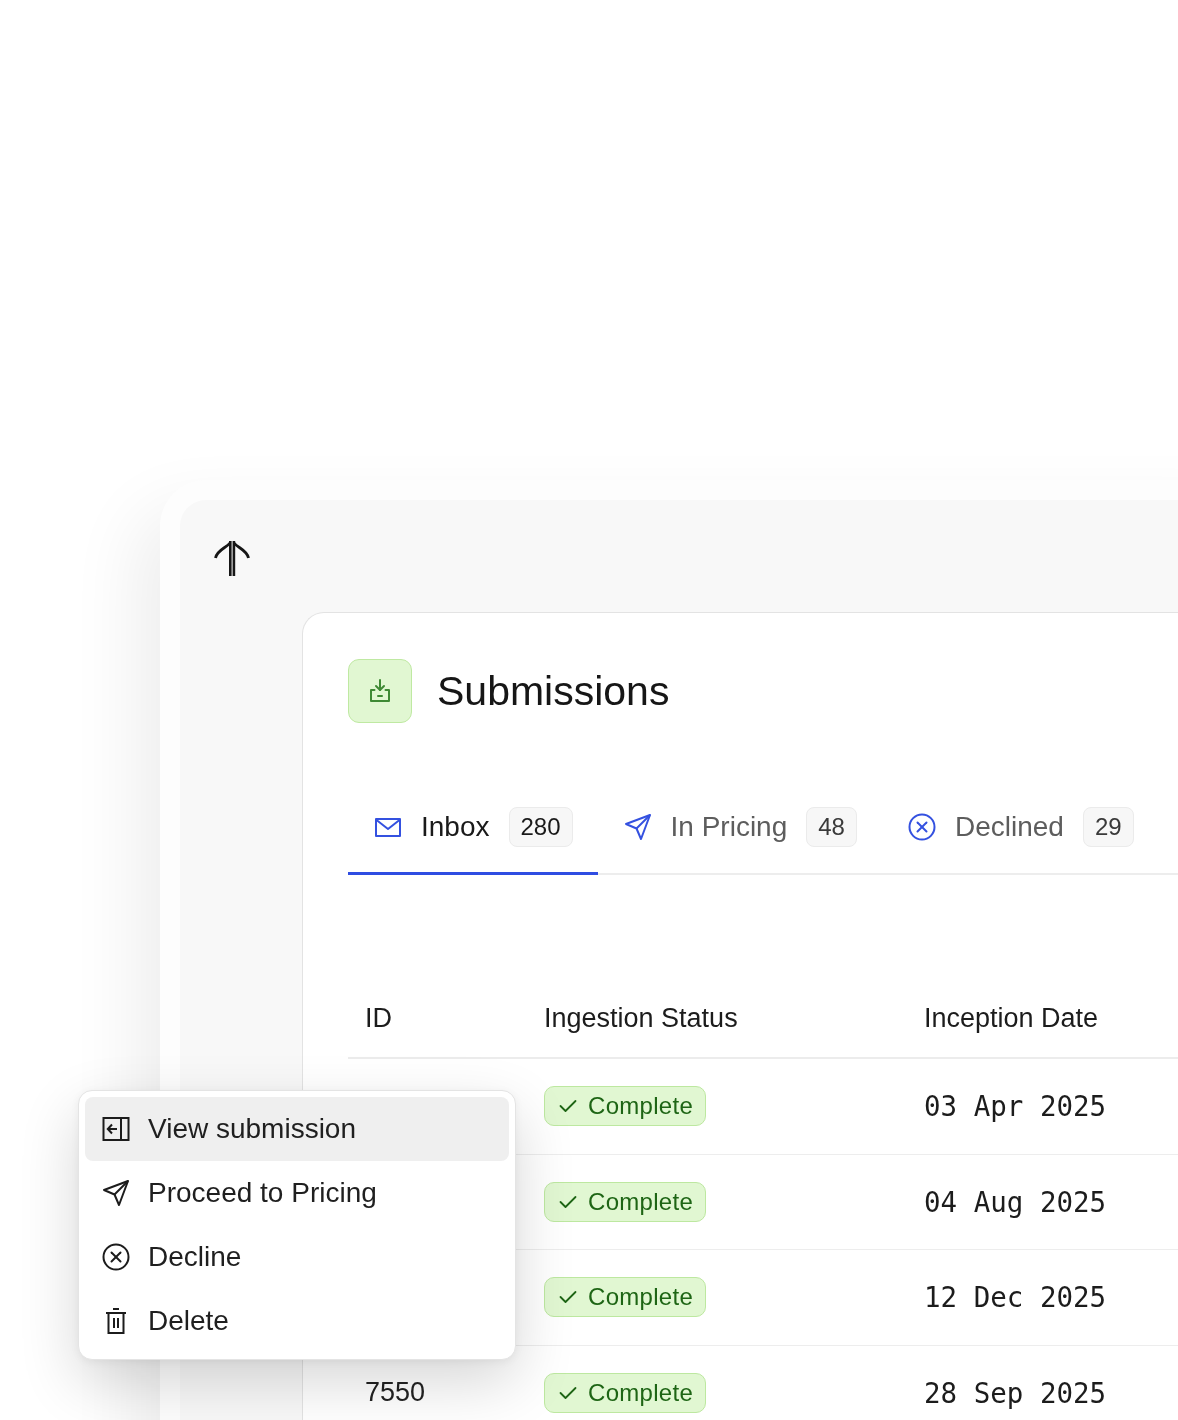 The height and width of the screenshot is (1420, 1178). I want to click on menu-item: Decline, so click(297, 1257).